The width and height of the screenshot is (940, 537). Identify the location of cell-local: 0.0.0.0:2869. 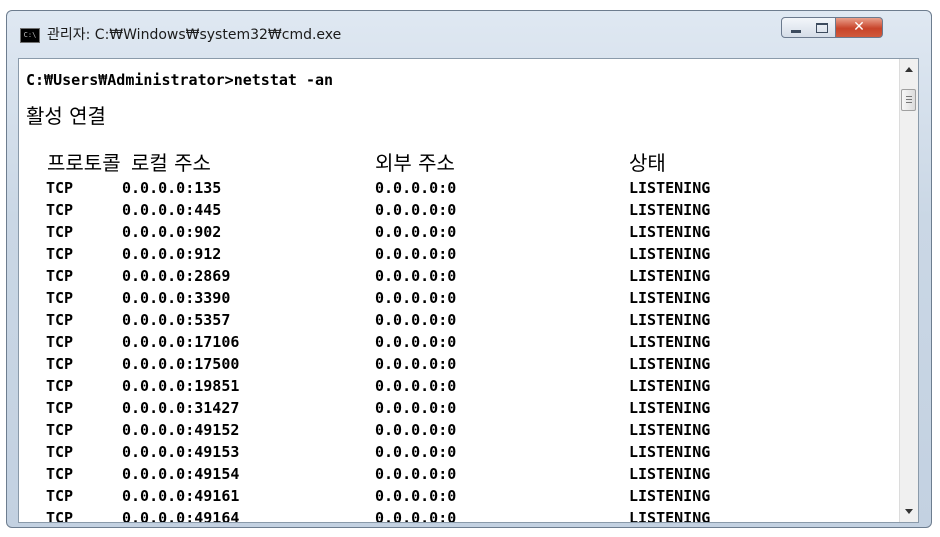
(176, 276).